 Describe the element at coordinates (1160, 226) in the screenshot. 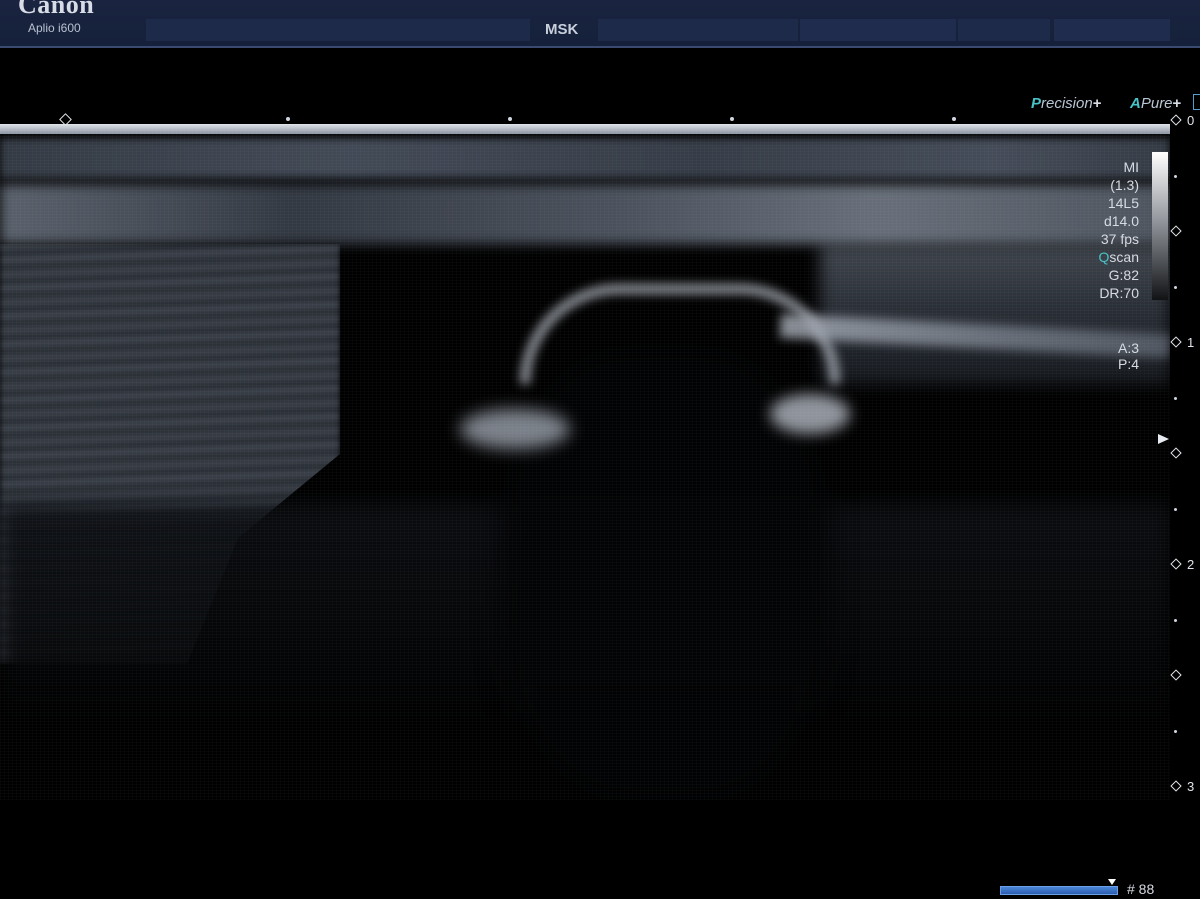

I see `grayscale-bar` at that location.